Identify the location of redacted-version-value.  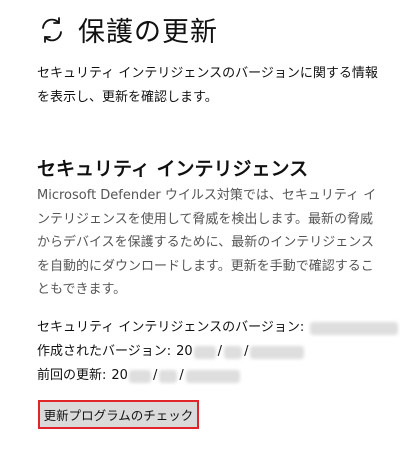
(354, 328).